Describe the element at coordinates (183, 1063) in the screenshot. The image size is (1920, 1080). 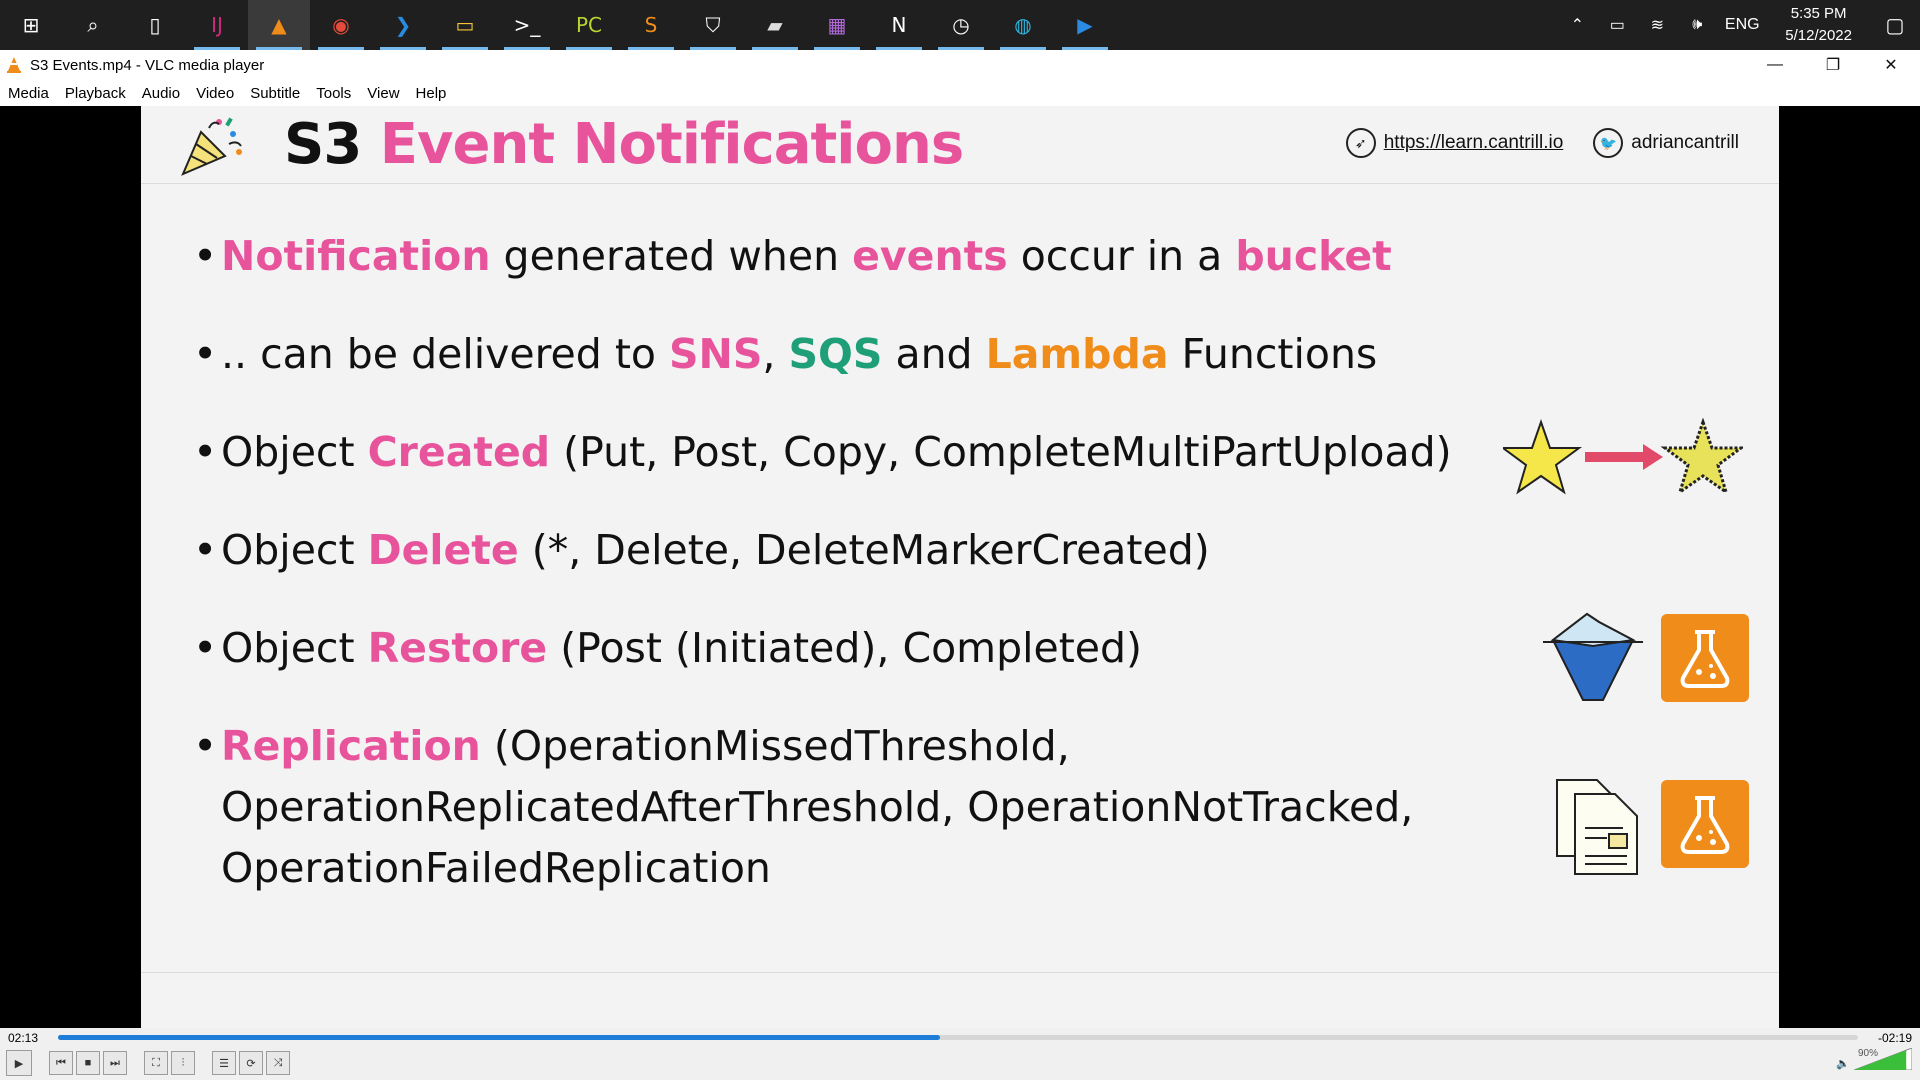
I see `extended-settings-button: ⫶` at that location.